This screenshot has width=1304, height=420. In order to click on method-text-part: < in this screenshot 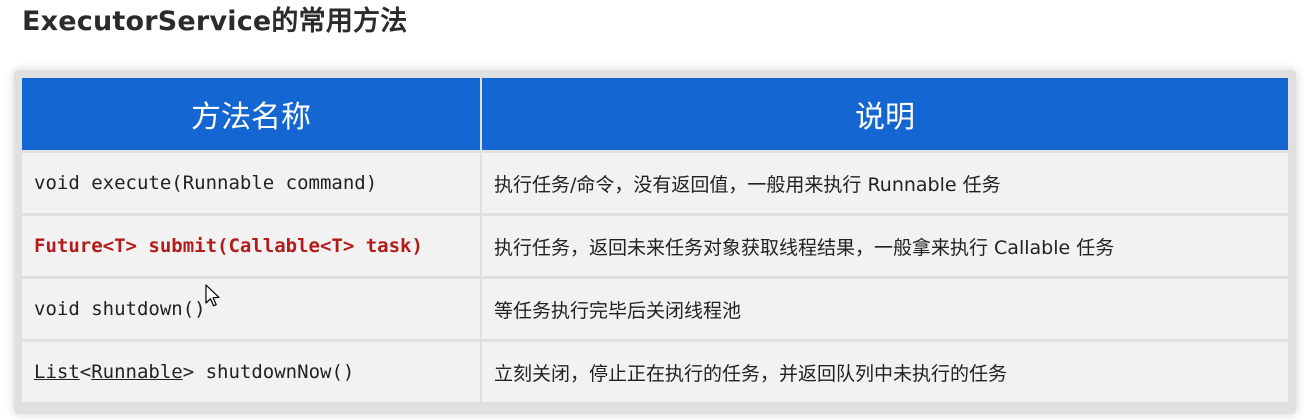, I will do `click(85, 372)`.